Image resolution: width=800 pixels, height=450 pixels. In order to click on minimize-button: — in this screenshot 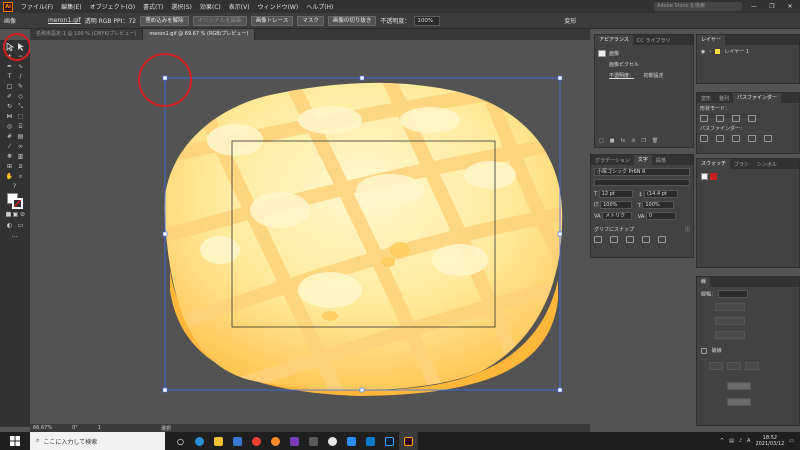, I will do `click(754, 6)`.